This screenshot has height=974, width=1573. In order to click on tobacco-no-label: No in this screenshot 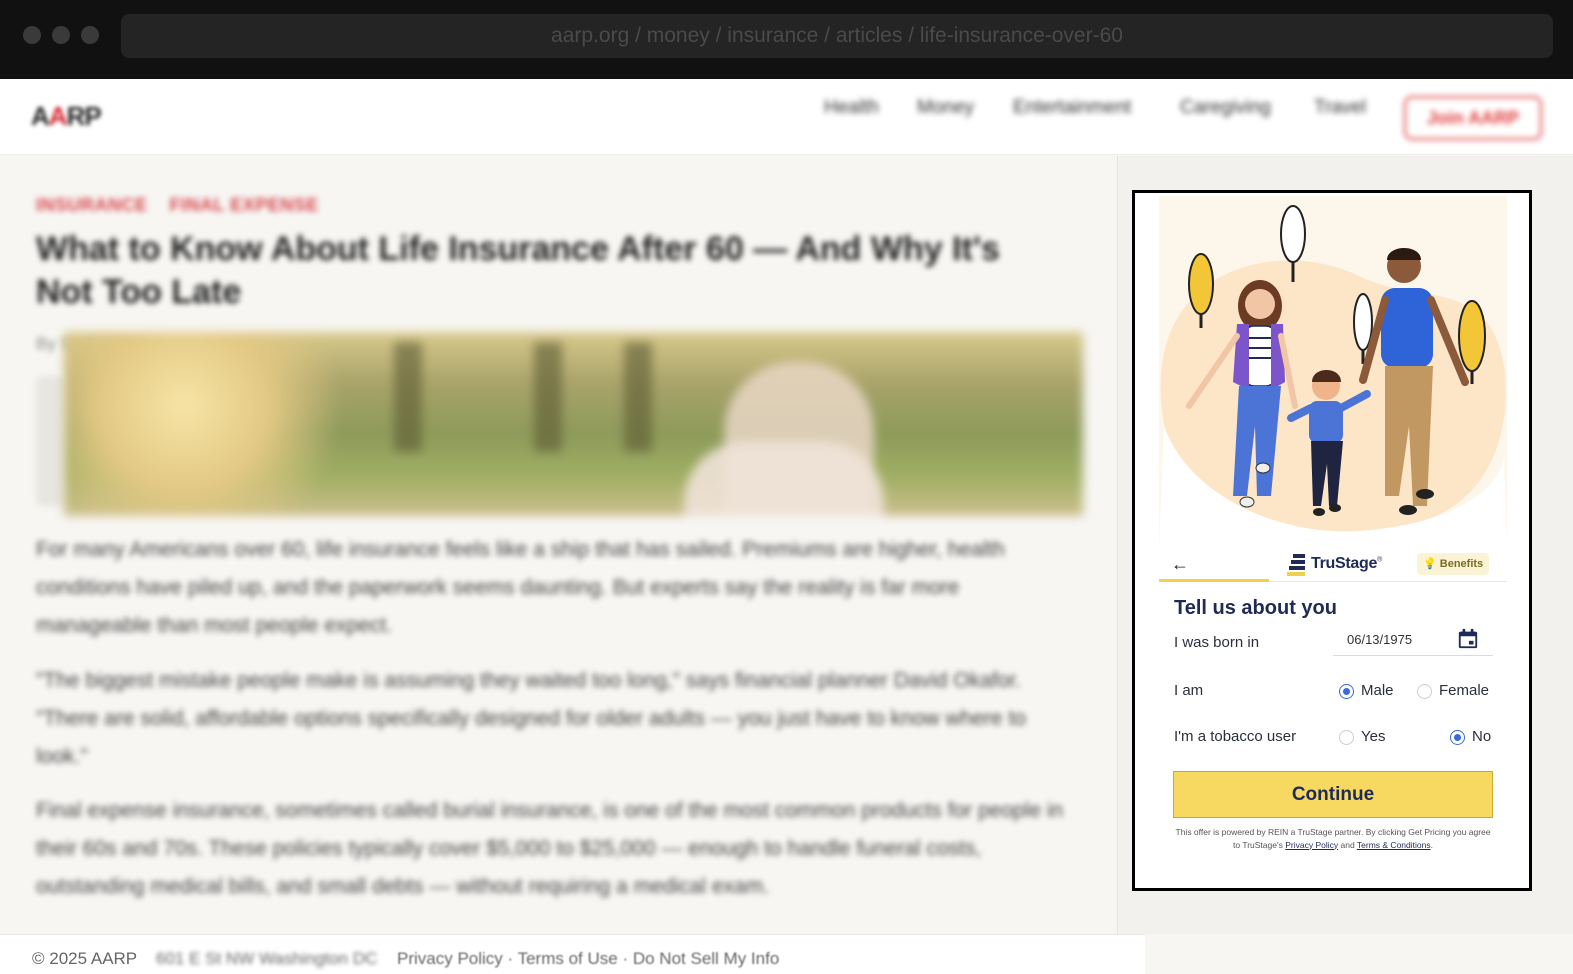, I will do `click(1481, 736)`.